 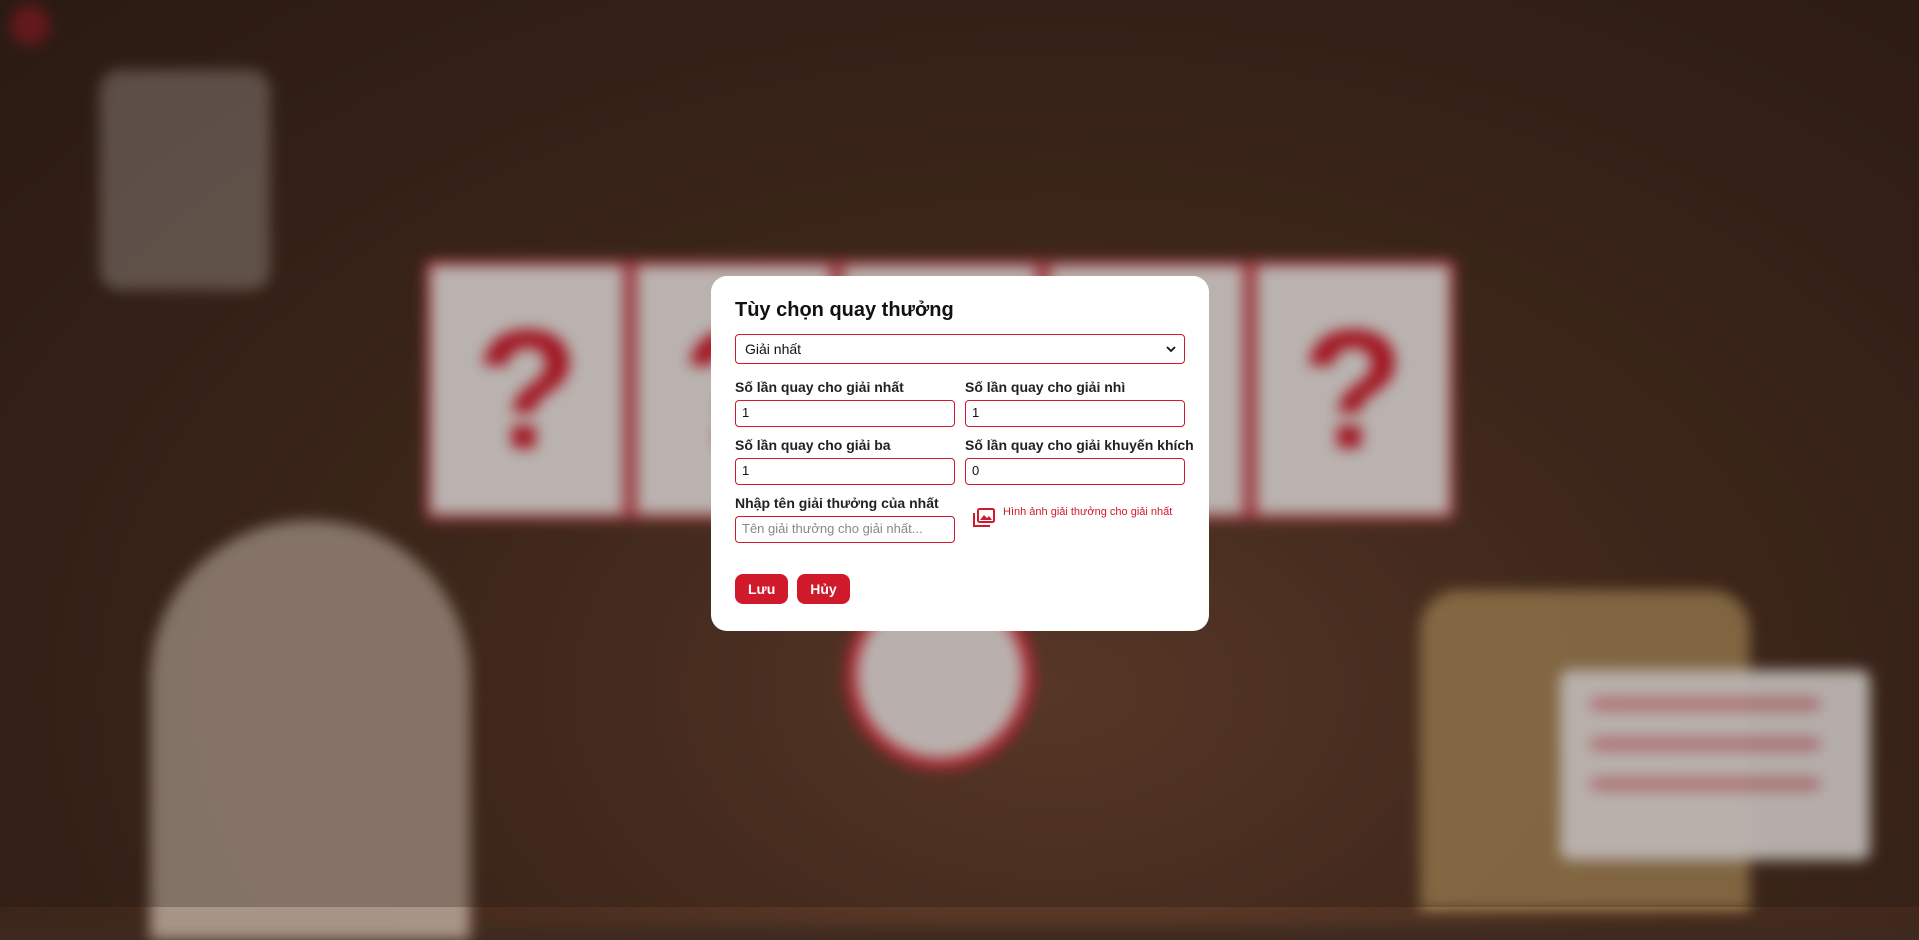 I want to click on prize-select-value: Giải nhất, so click(x=773, y=349).